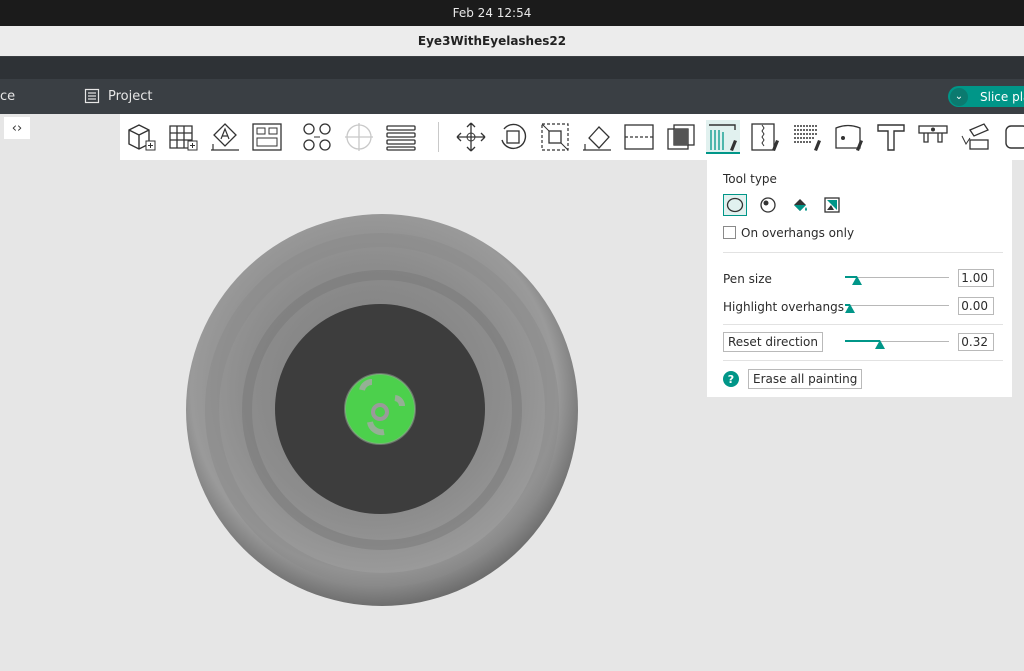 The width and height of the screenshot is (1024, 671). Describe the element at coordinates (798, 233) in the screenshot. I see `on-overhangs-only-label: On overhangs only` at that location.